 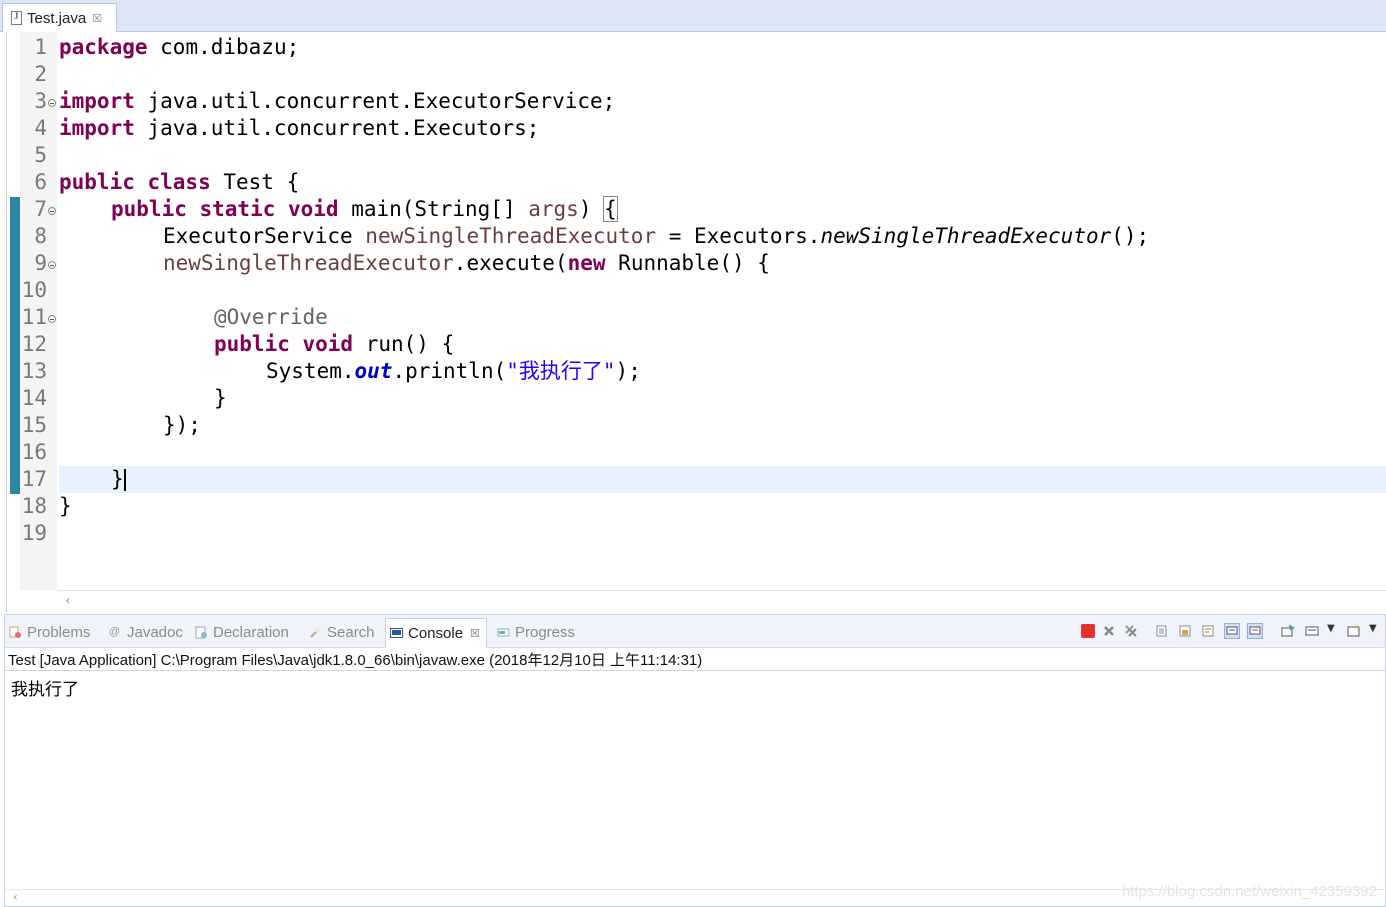 What do you see at coordinates (103, 47) in the screenshot?
I see `keyword: package` at bounding box center [103, 47].